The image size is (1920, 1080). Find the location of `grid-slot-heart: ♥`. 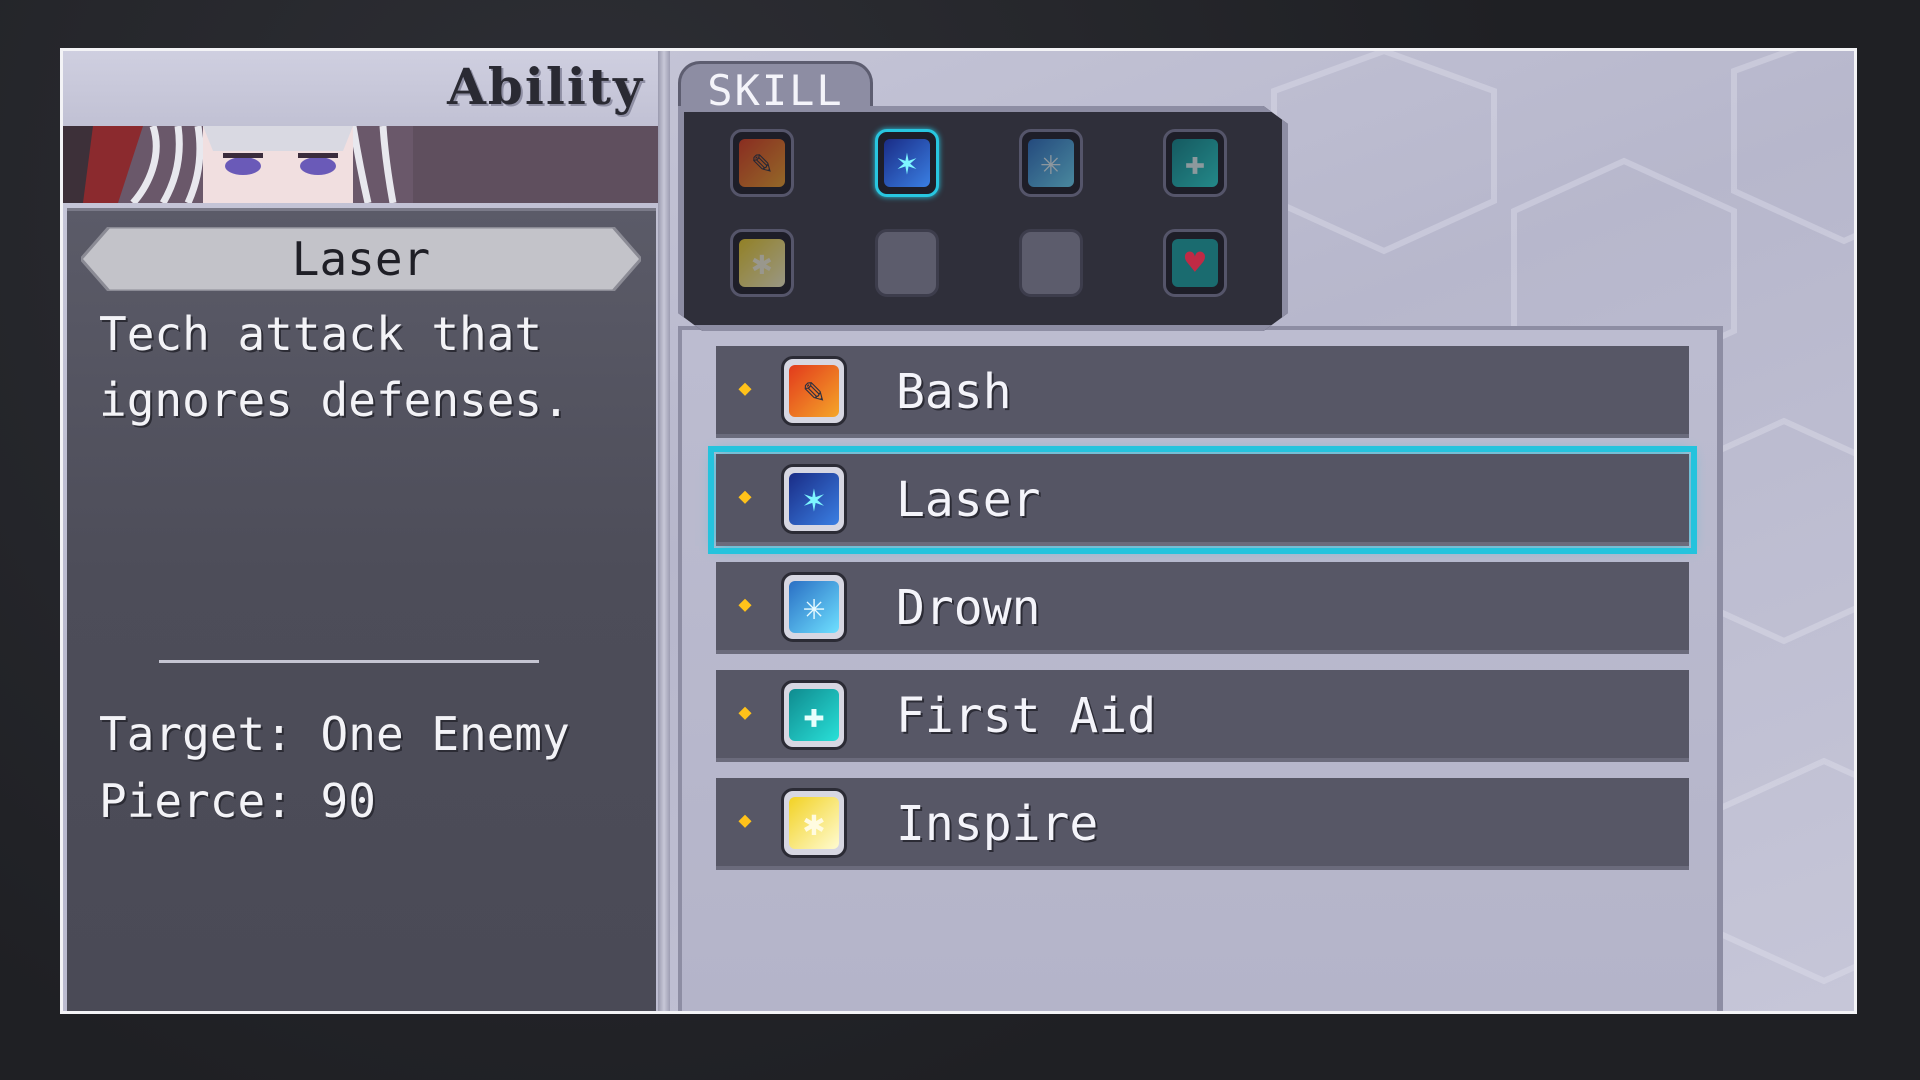

grid-slot-heart: ♥ is located at coordinates (1195, 263).